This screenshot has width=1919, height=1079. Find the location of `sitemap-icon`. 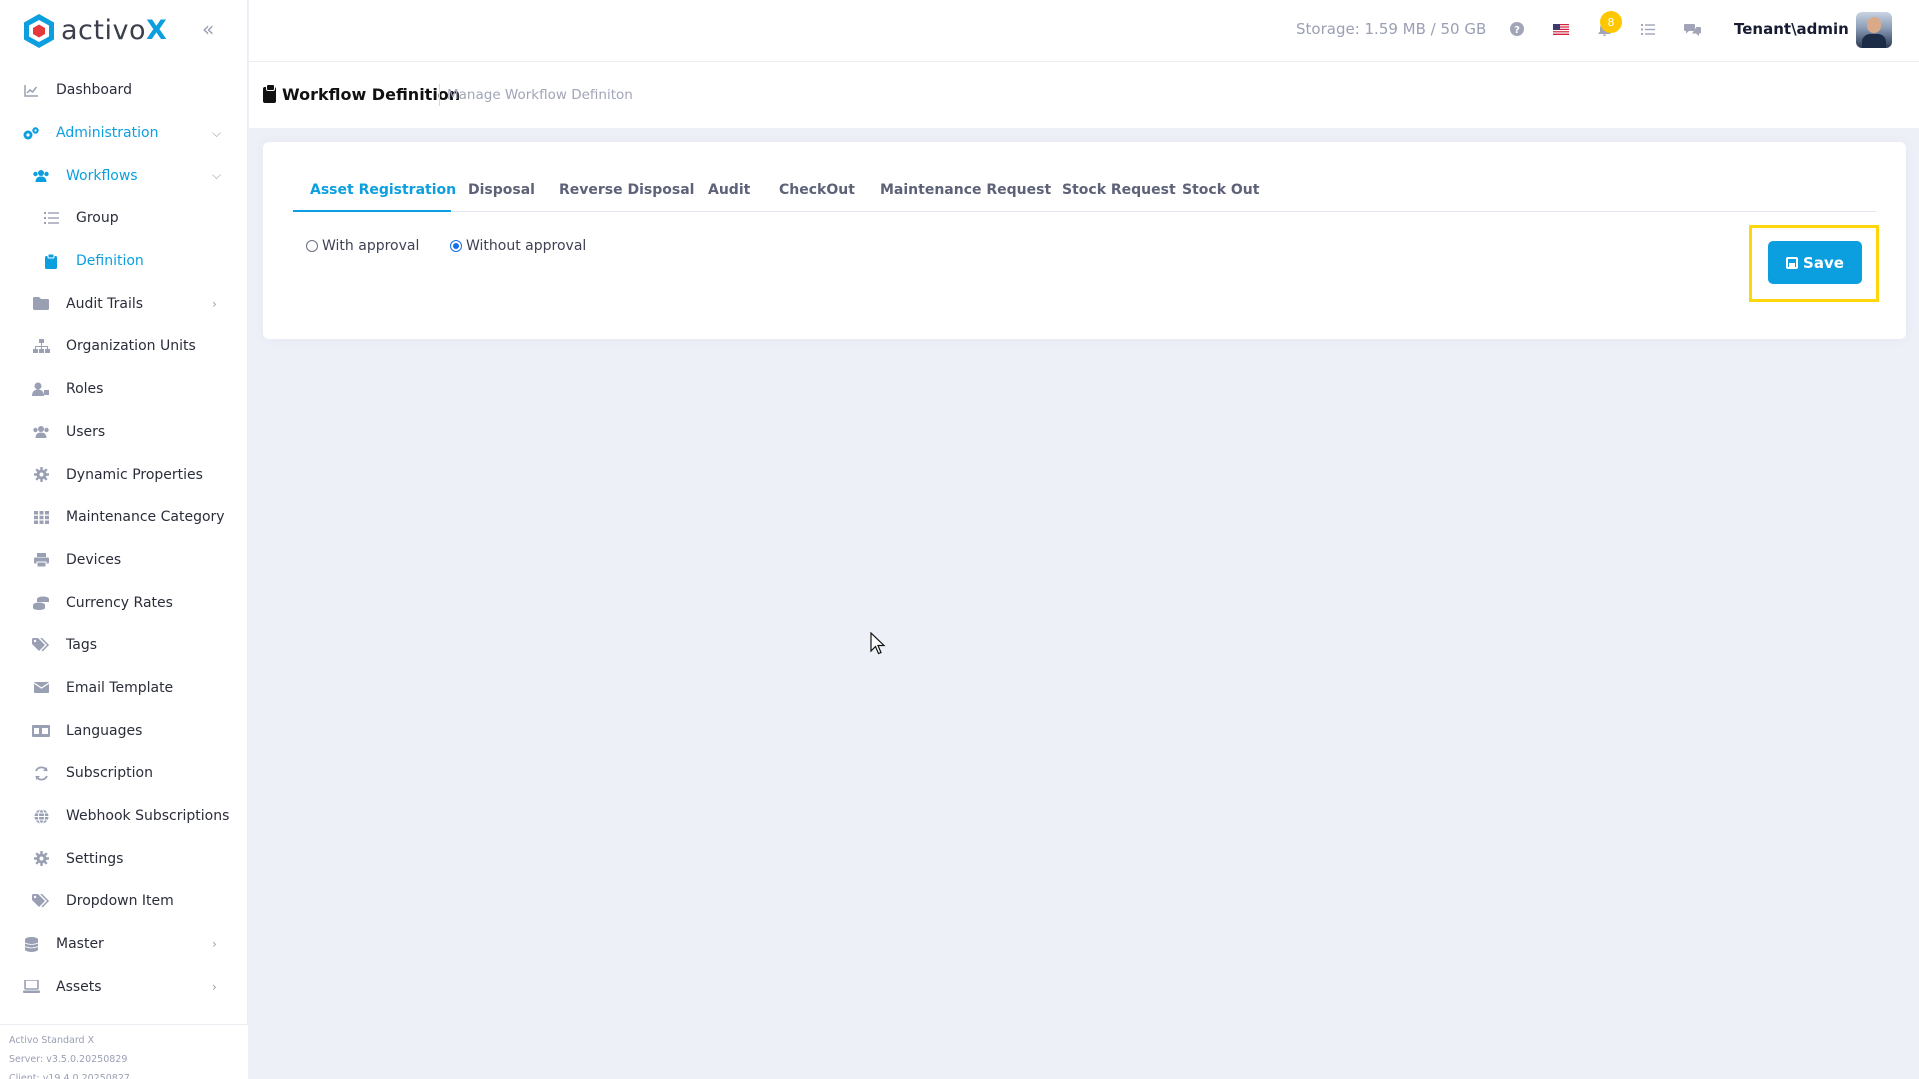

sitemap-icon is located at coordinates (41, 346).